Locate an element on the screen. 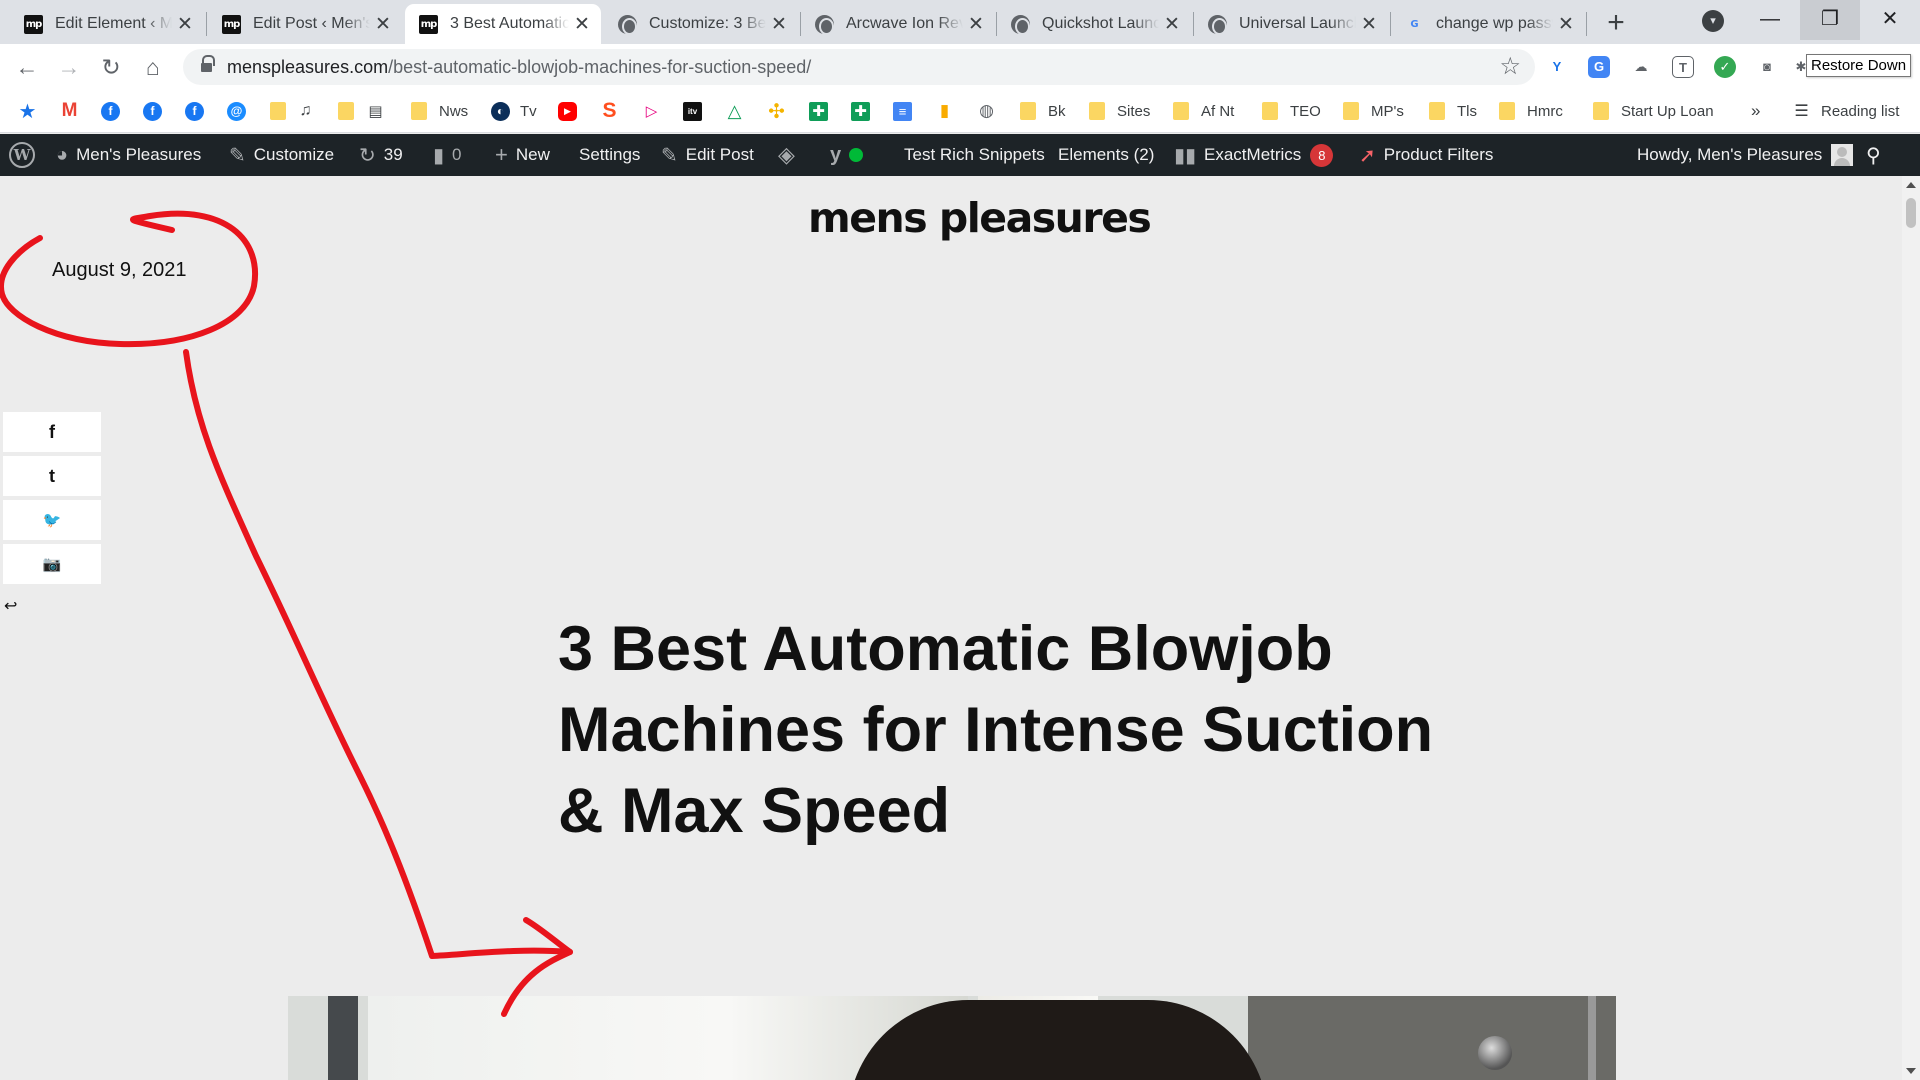 This screenshot has width=1920, height=1080. settings-label: Settings is located at coordinates (610, 154).